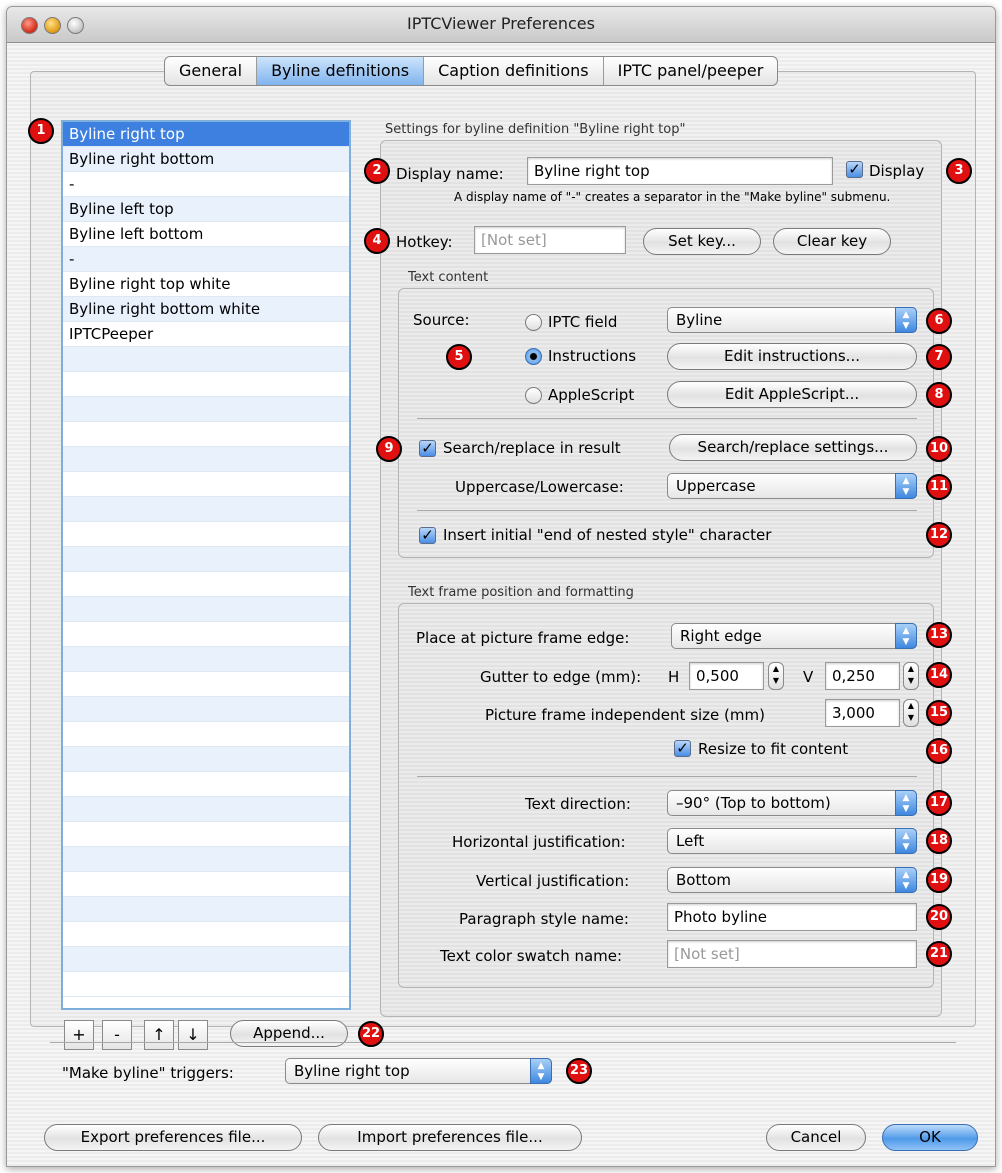 Image resolution: width=1002 pixels, height=1173 pixels. I want to click on edge-label: Place at picture frame edge:, so click(523, 638).